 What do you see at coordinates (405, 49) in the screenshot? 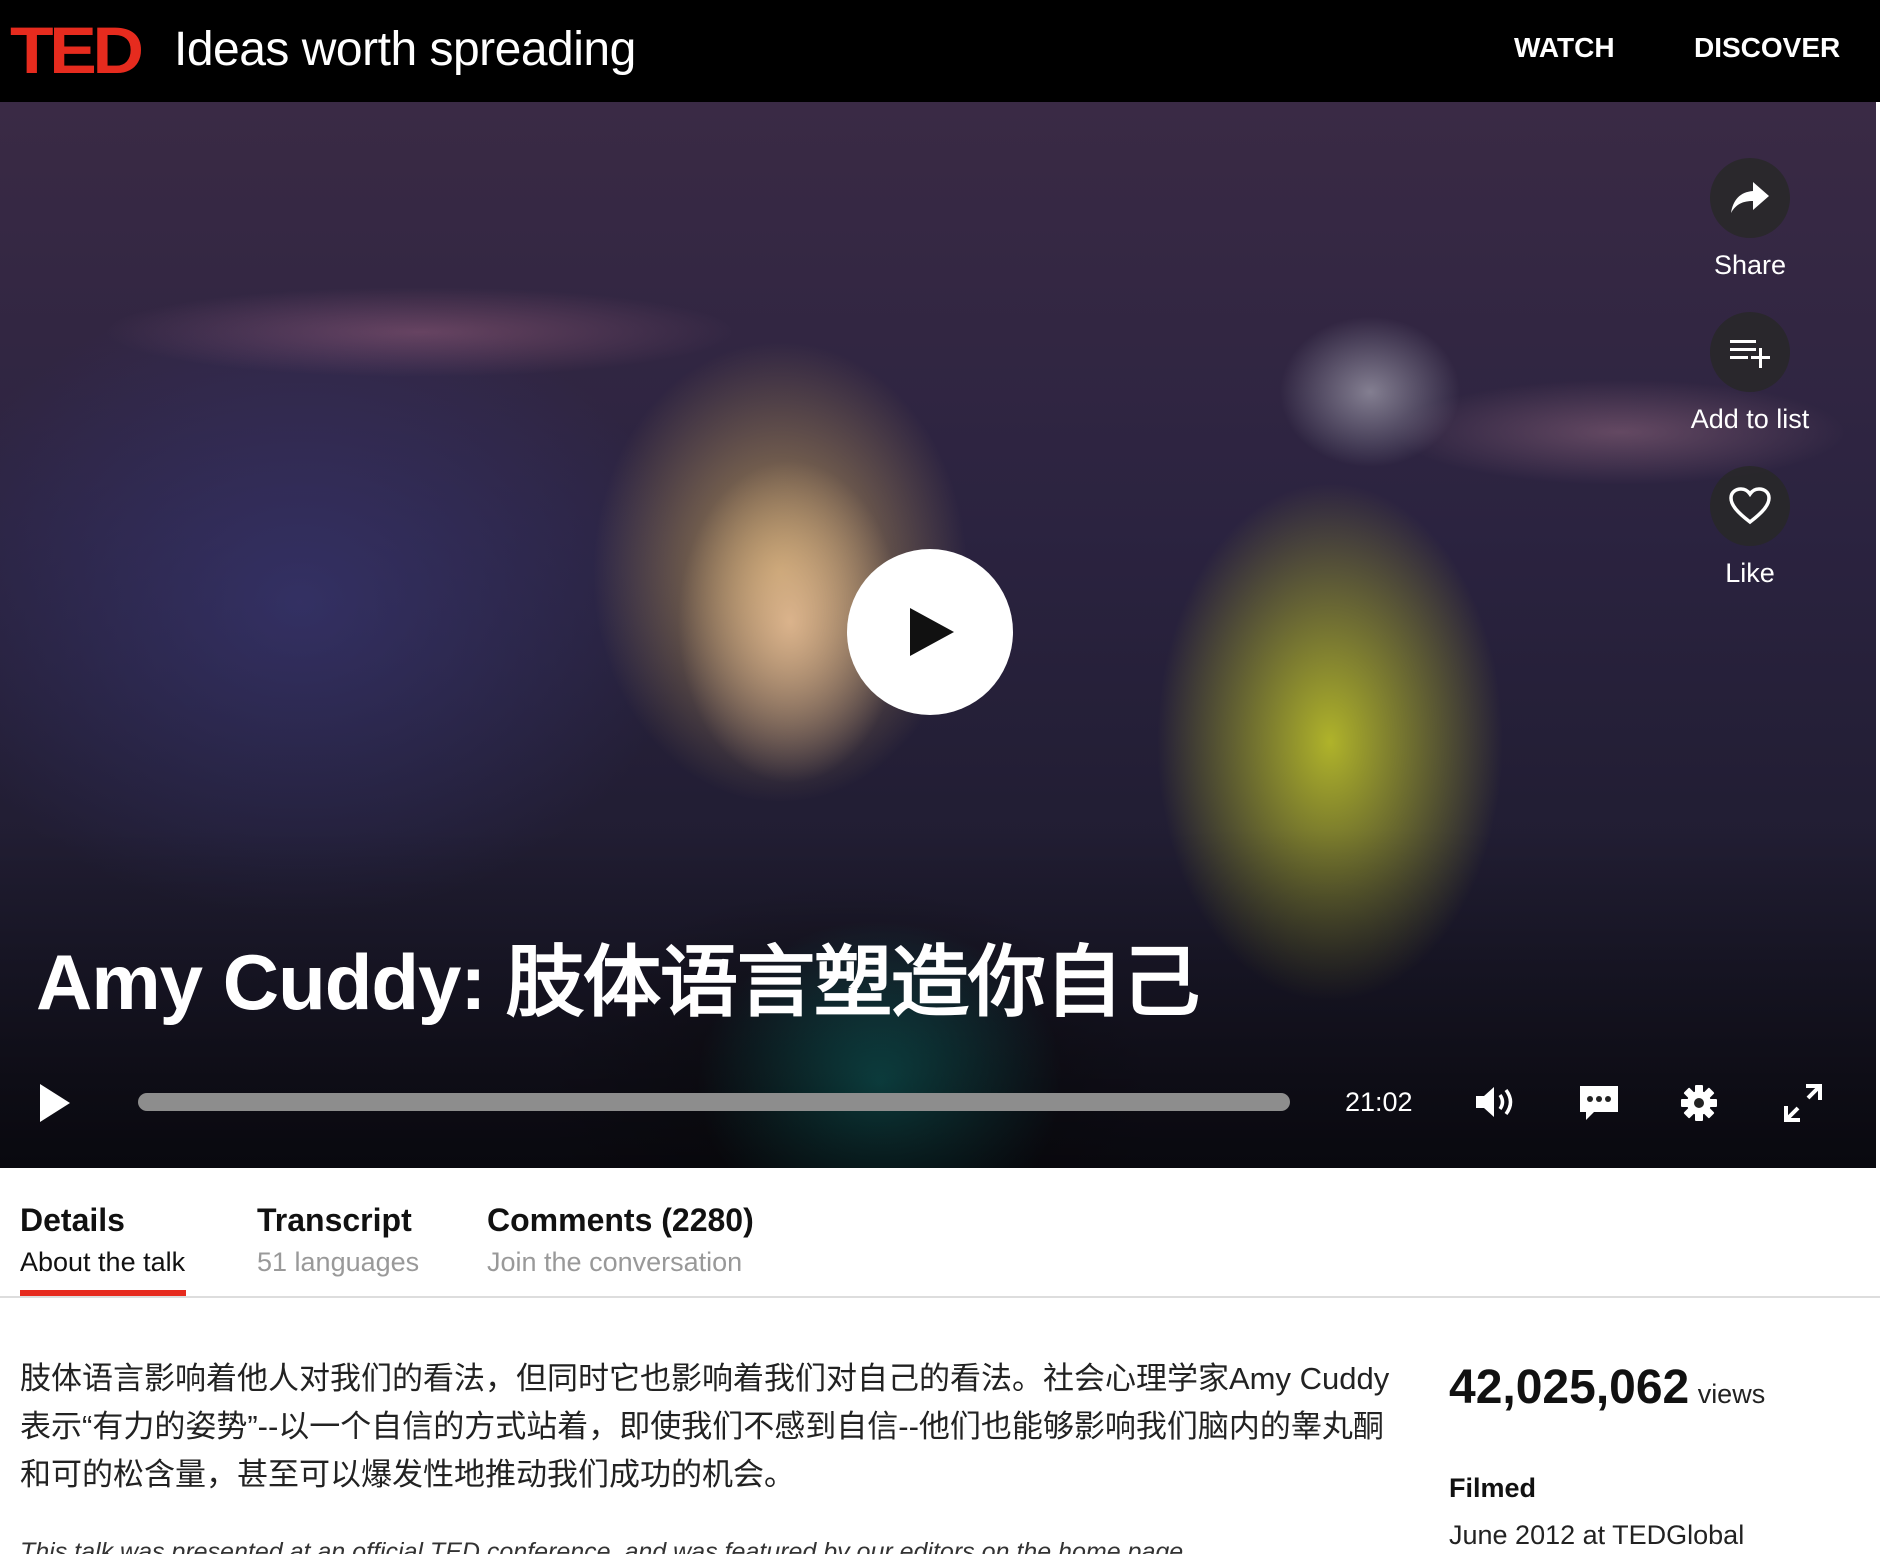
I see `site-tagline: Ideas worth spreading` at bounding box center [405, 49].